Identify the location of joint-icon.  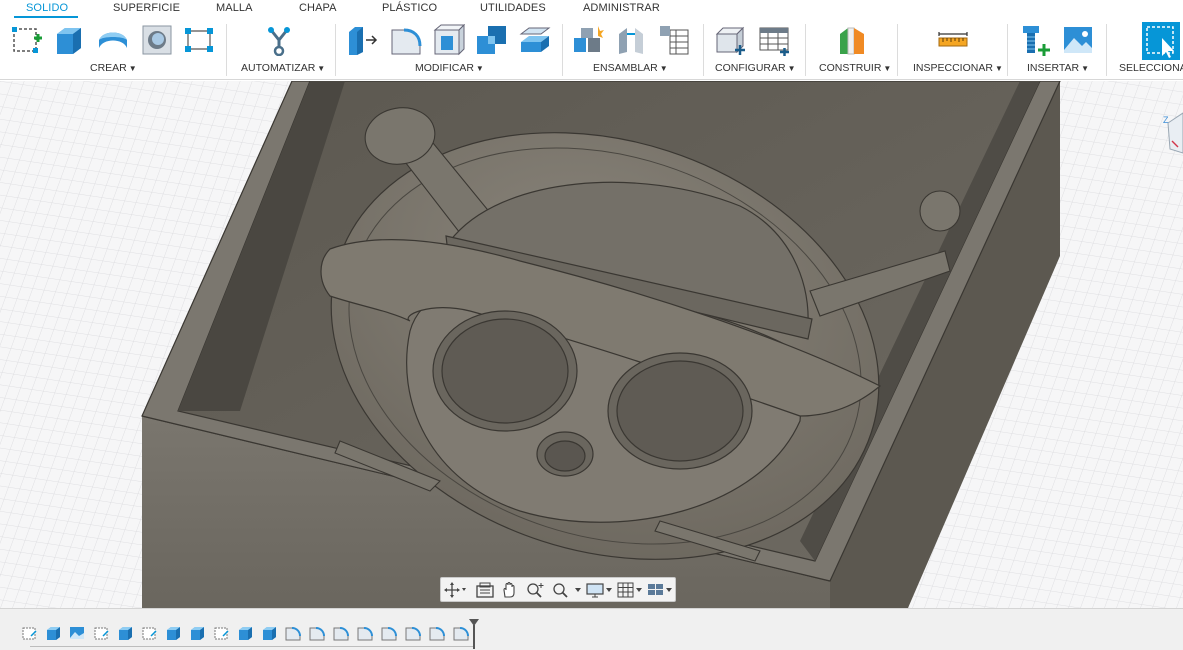
(631, 40).